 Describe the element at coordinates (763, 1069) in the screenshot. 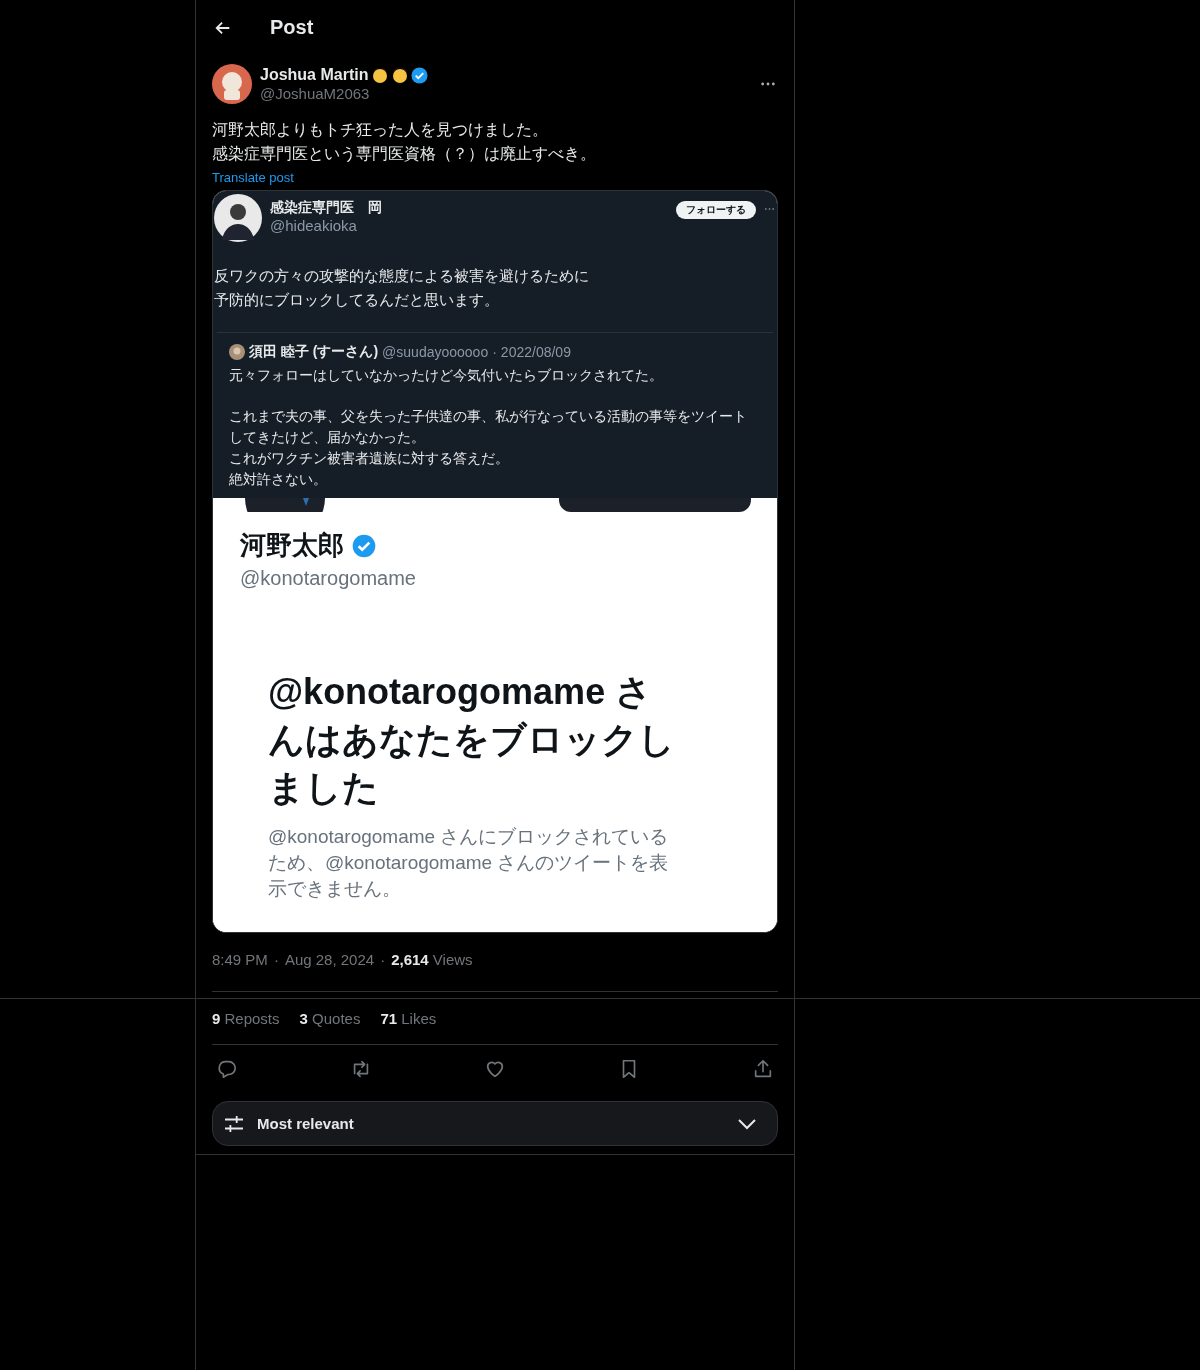

I see `share-icon` at that location.